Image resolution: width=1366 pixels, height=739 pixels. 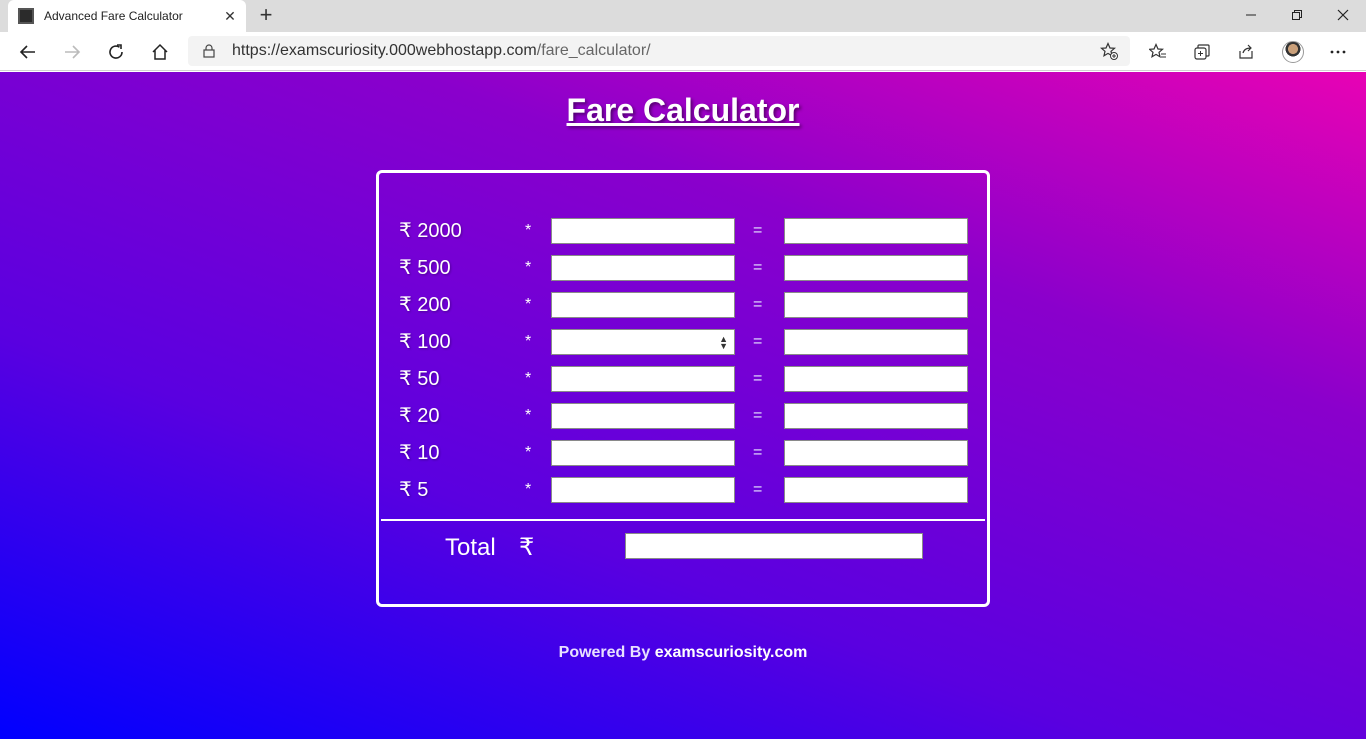 I want to click on restore-icon, so click(x=1297, y=15).